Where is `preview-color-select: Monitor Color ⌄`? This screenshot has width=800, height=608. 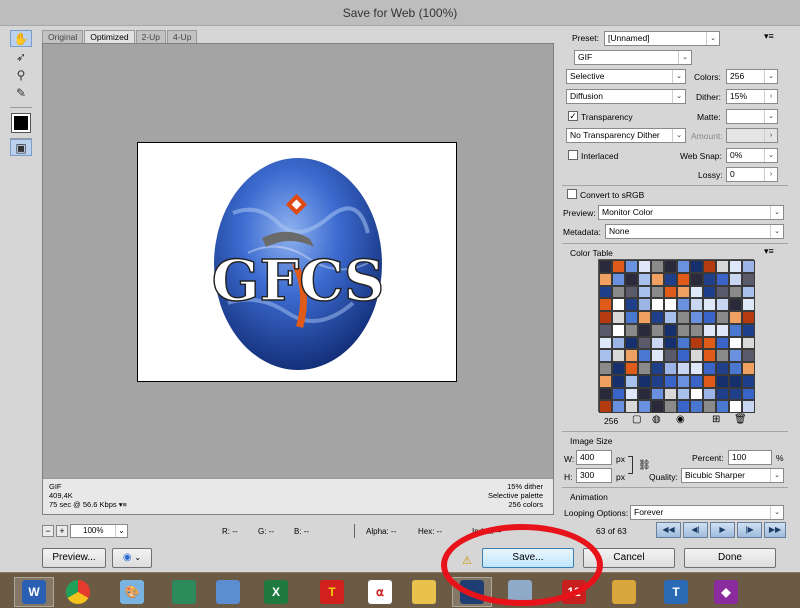 preview-color-select: Monitor Color ⌄ is located at coordinates (691, 212).